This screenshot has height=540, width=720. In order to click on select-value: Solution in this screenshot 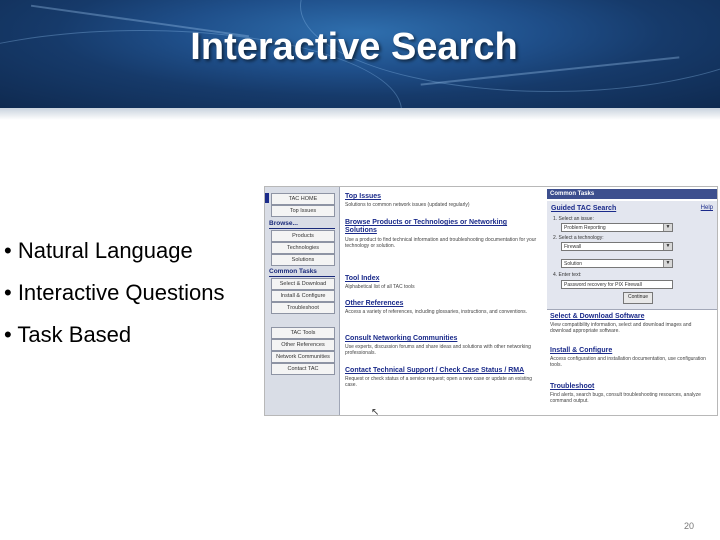, I will do `click(573, 264)`.